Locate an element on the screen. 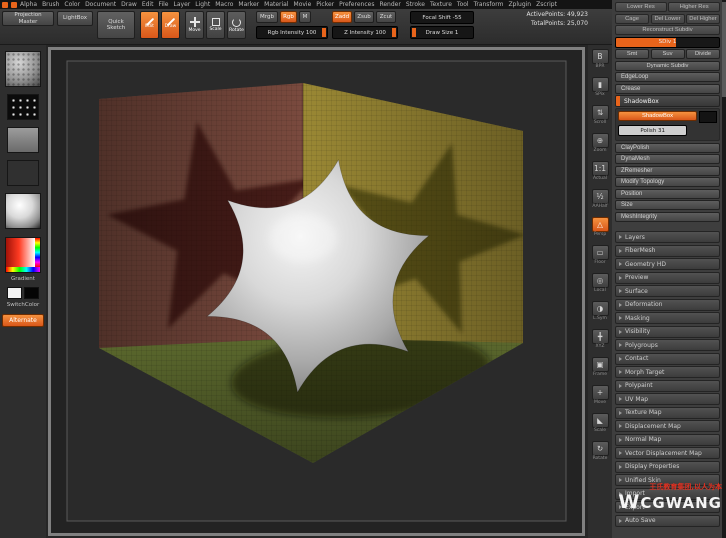 This screenshot has height=538, width=726. stroke-type-thumbnail is located at coordinates (23, 107).